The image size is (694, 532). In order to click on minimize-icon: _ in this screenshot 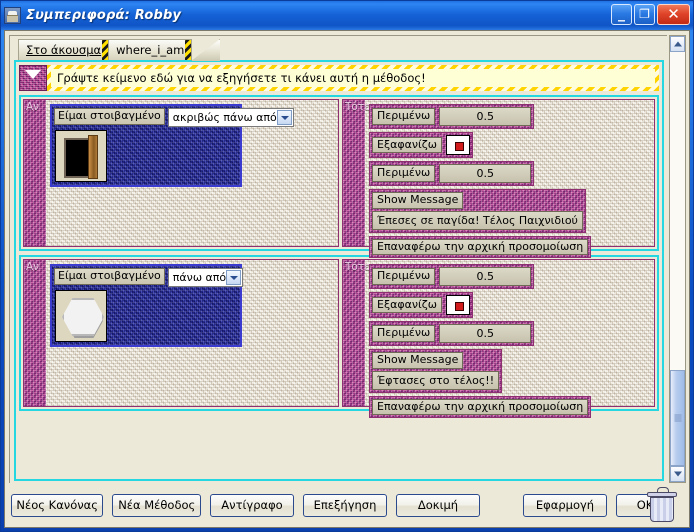, I will do `click(621, 14)`.